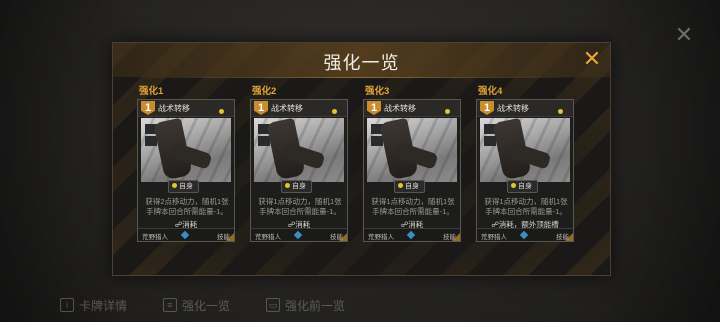 This screenshot has width=720, height=322. Describe the element at coordinates (592, 59) in the screenshot. I see `close-icon: ✕` at that location.